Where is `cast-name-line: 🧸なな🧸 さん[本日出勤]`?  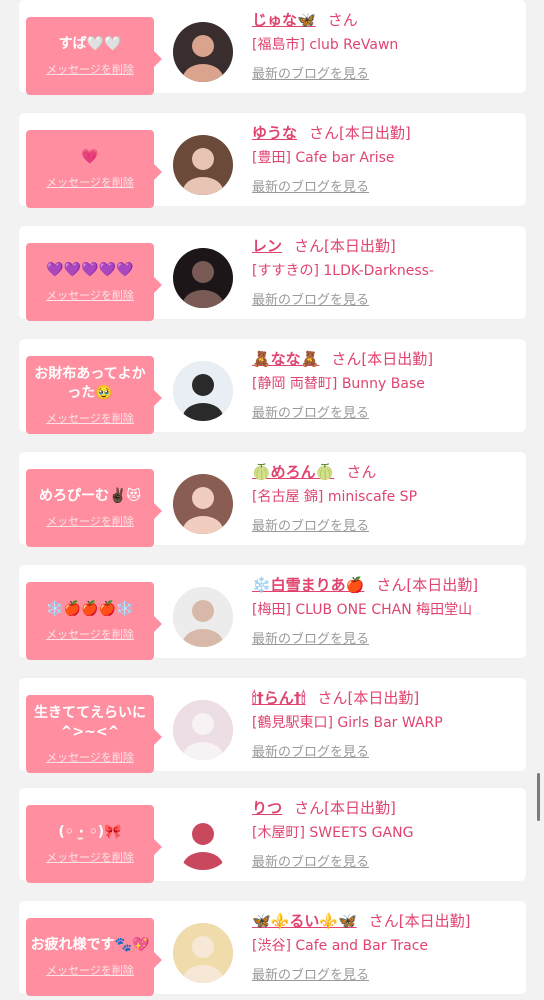 cast-name-line: 🧸なな🧸 さん[本日出勤] is located at coordinates (342, 359).